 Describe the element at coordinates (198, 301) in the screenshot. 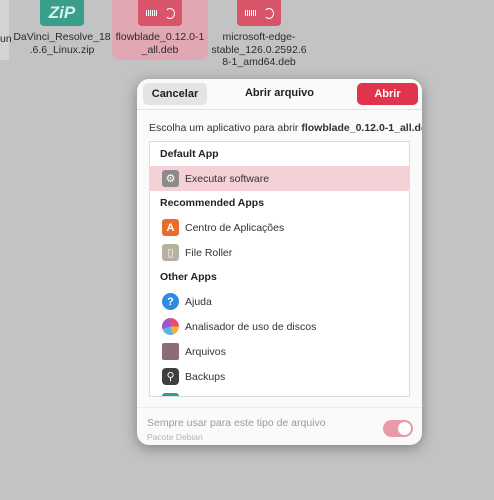

I see `app-item-label: Ajuda` at that location.